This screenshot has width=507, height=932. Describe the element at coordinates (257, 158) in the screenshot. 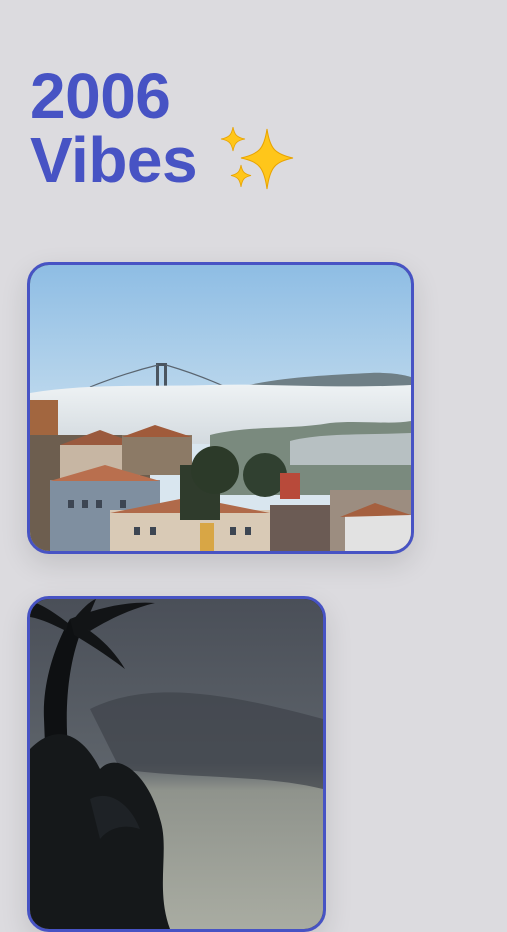

I see `sparkles-icon` at that location.